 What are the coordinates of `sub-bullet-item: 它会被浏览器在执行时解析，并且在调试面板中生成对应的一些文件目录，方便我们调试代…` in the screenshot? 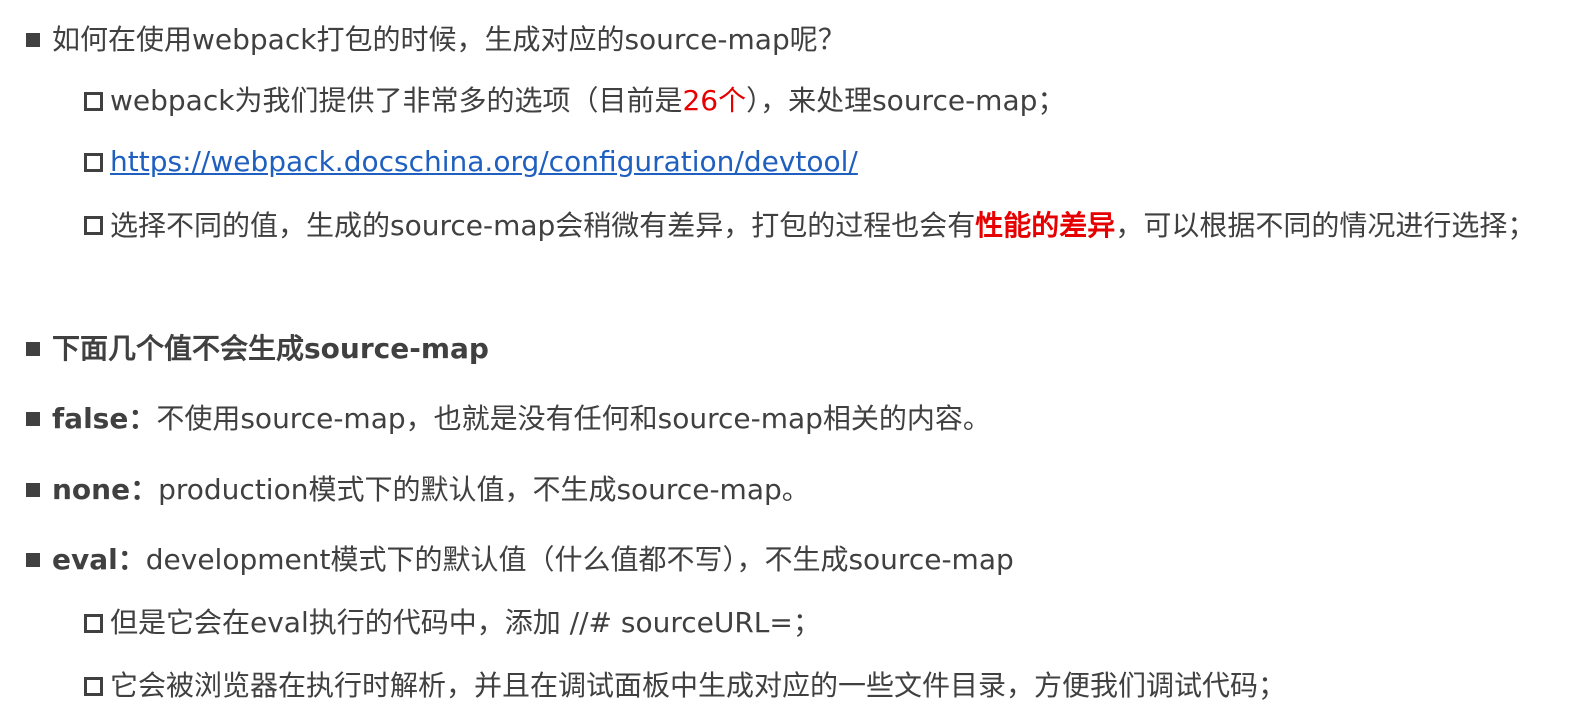 It's located at (685, 686).